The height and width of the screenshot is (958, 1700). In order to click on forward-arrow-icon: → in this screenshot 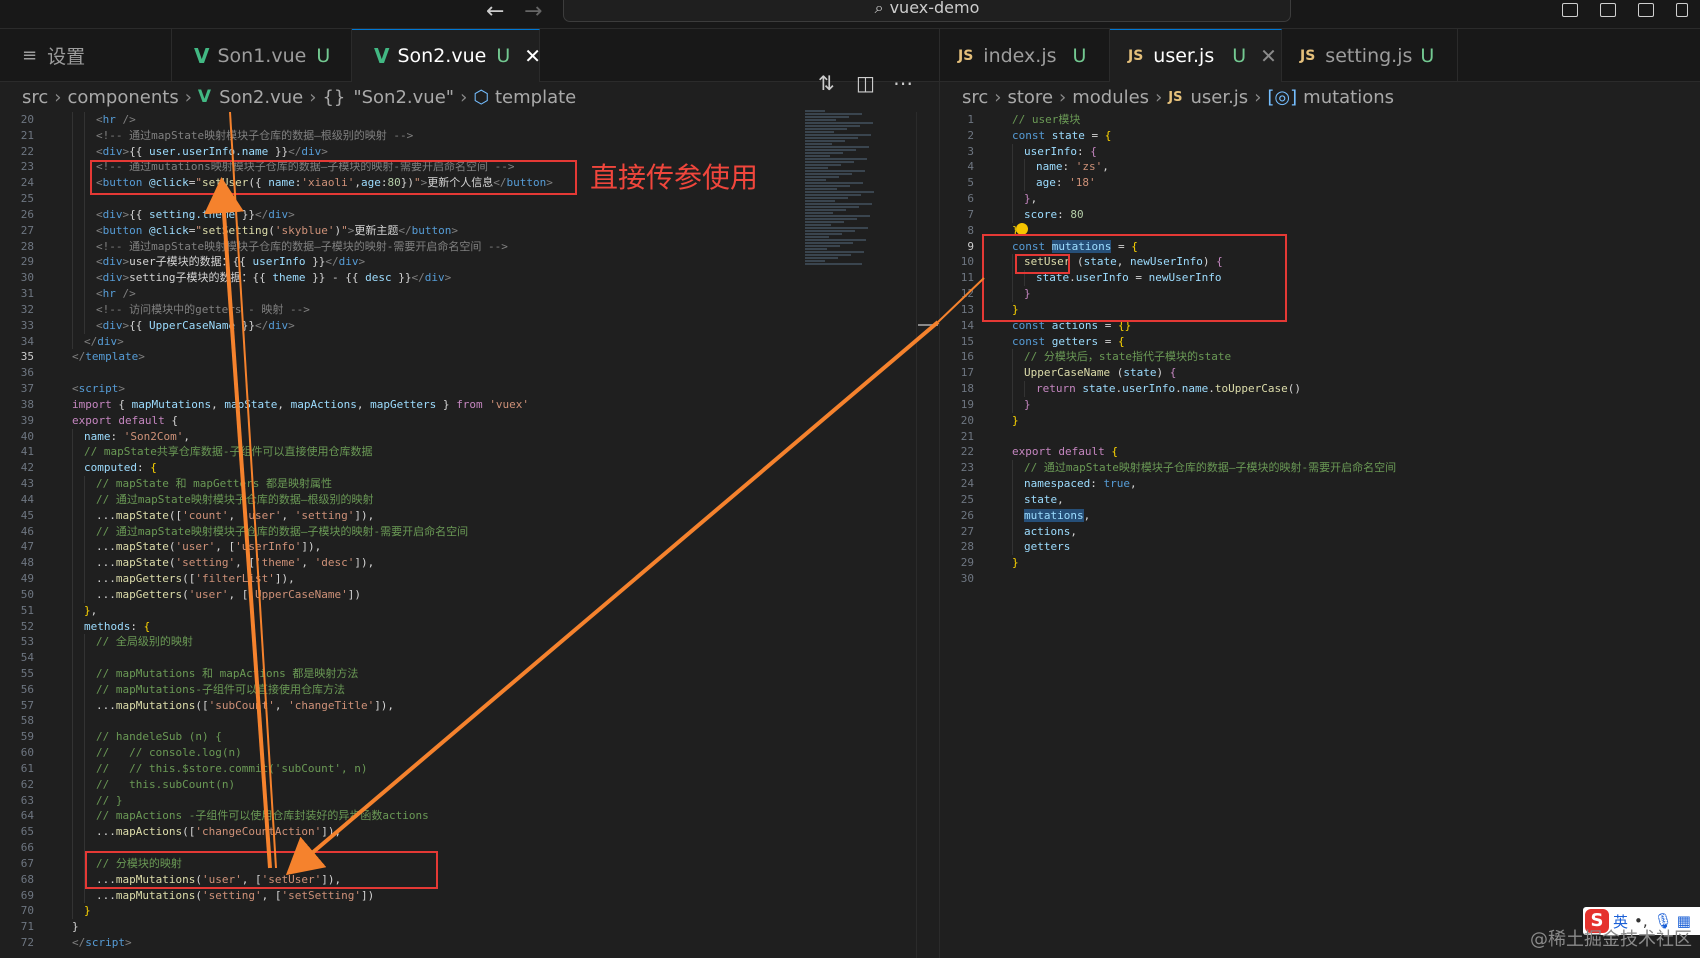, I will do `click(533, 12)`.